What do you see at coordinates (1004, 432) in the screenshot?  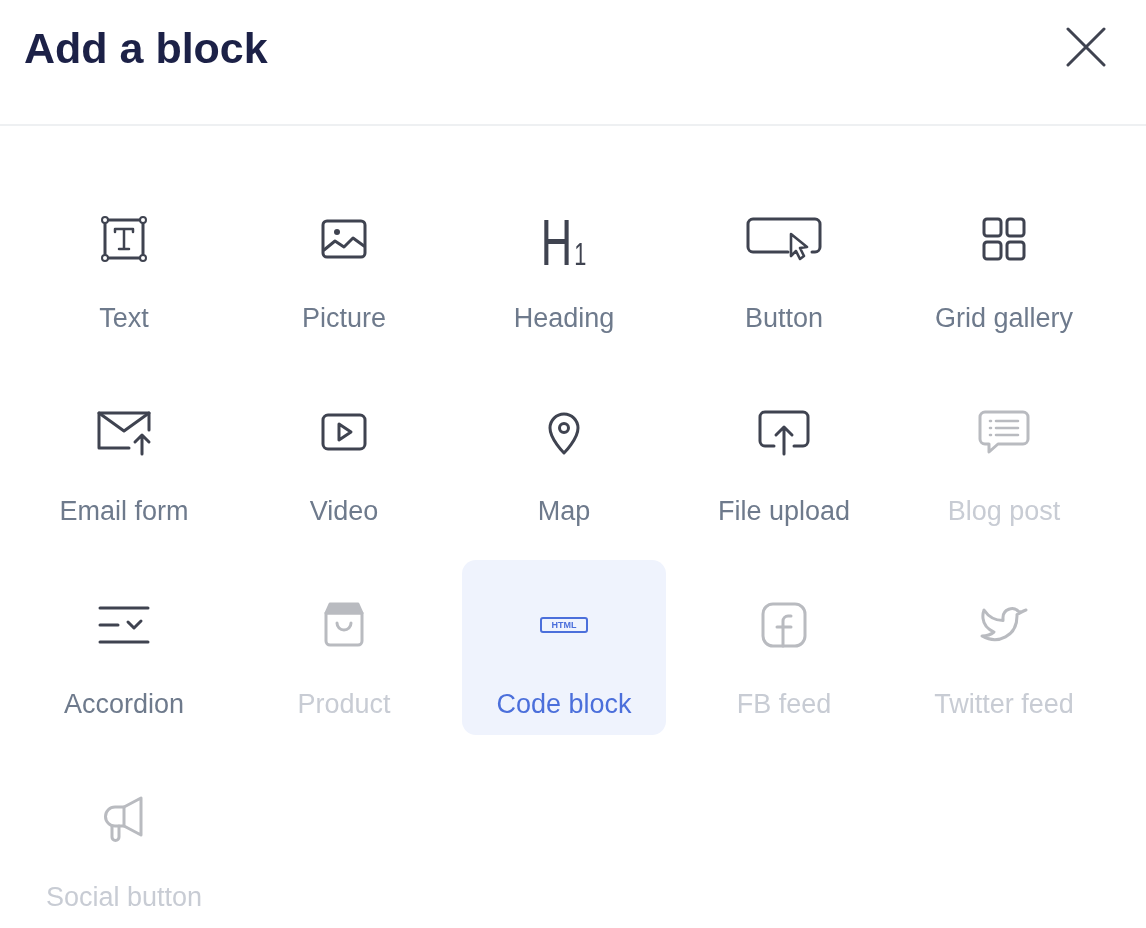 I see `speech-bubble-icon` at bounding box center [1004, 432].